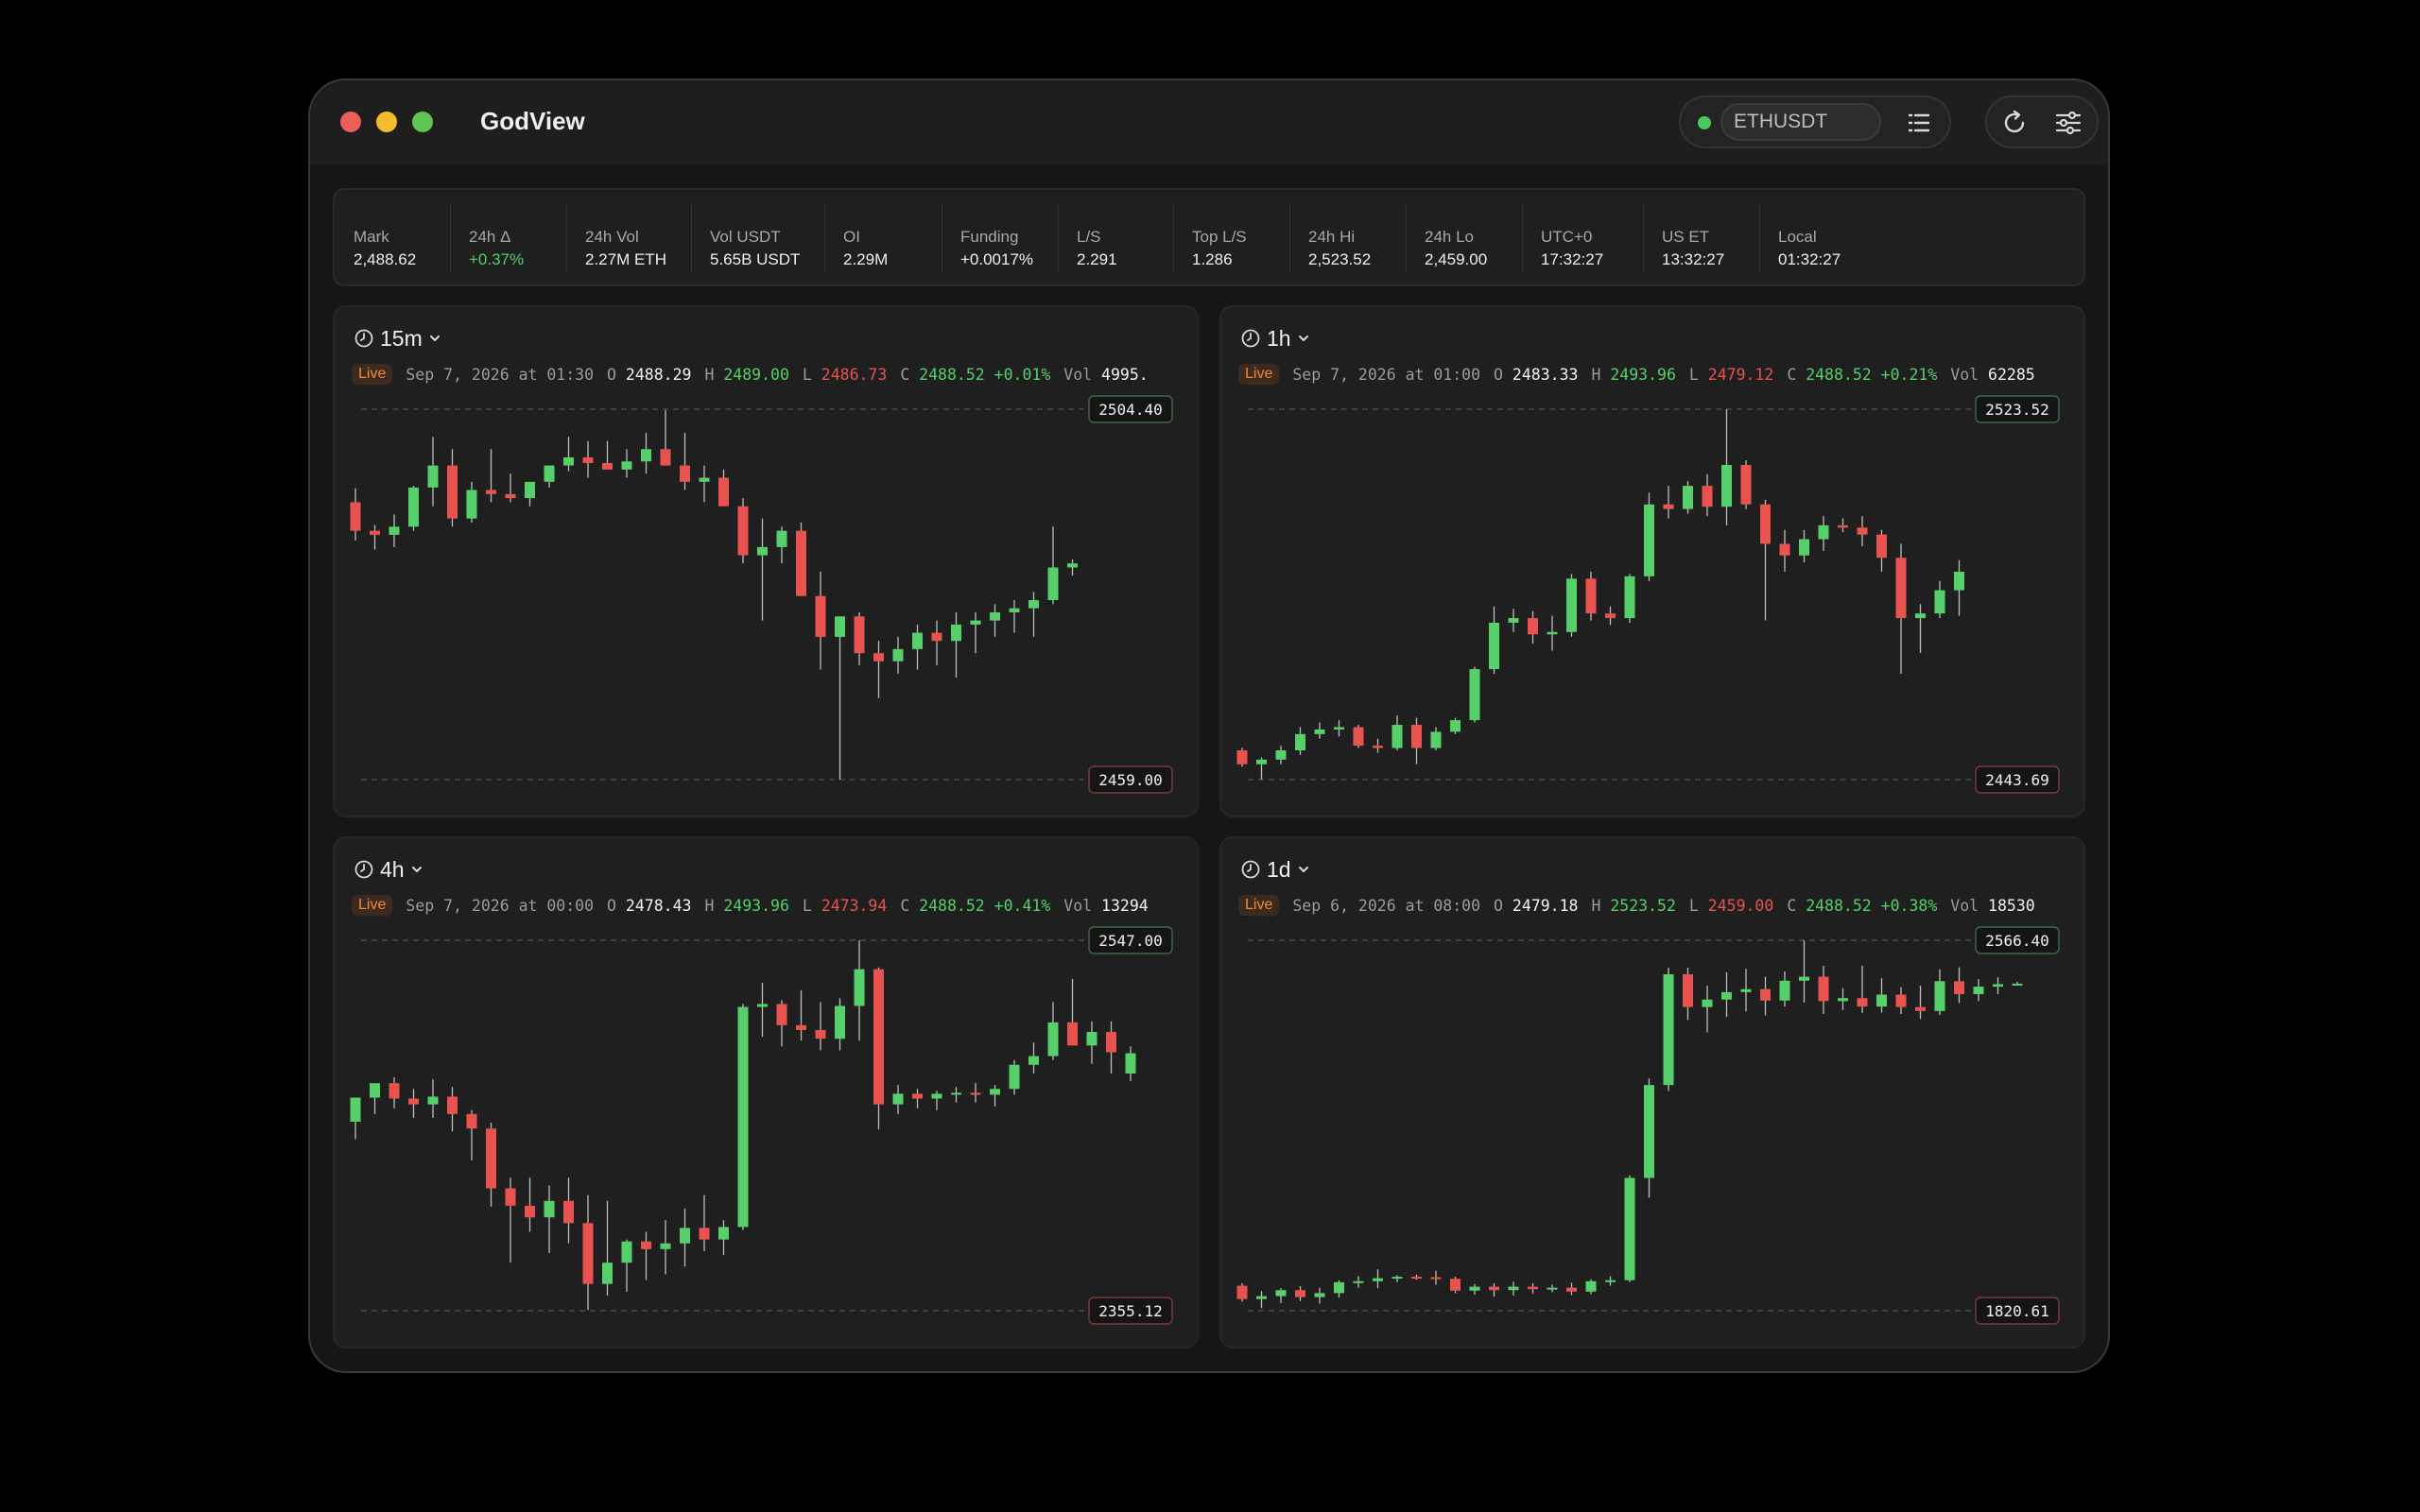 Image resolution: width=2420 pixels, height=1512 pixels. Describe the element at coordinates (854, 374) in the screenshot. I see `low-value: 2486.73` at that location.